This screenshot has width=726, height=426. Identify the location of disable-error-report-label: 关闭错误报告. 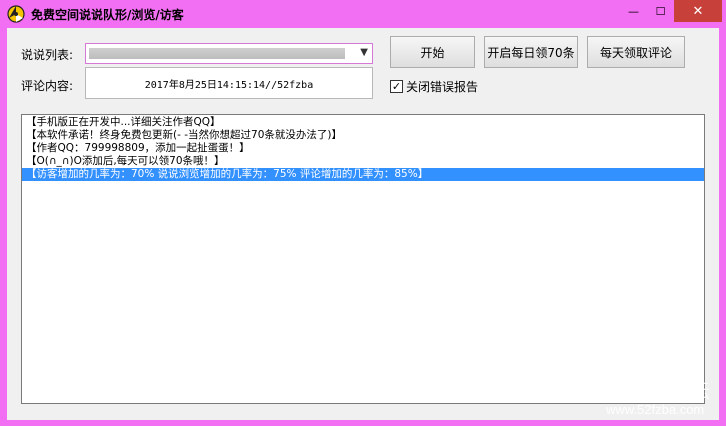
(442, 87).